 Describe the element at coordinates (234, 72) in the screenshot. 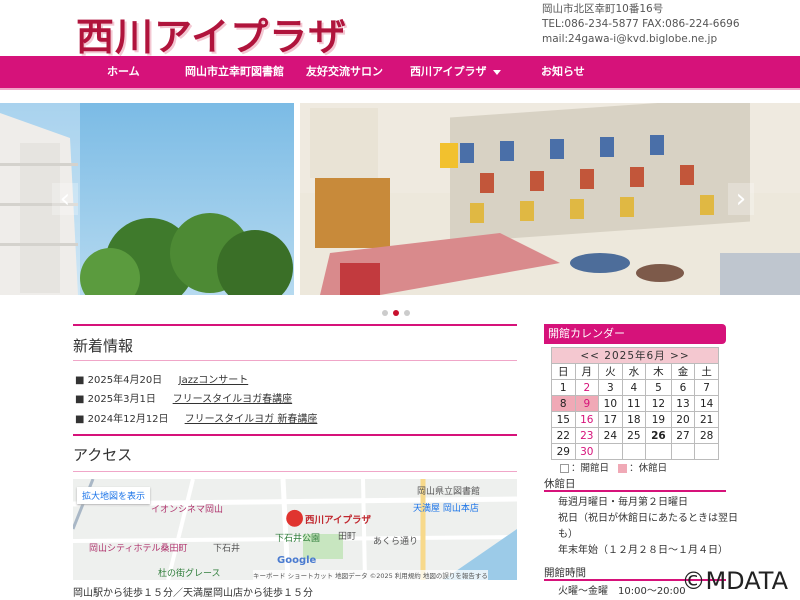

I see `nav-item-library: 岡山市立幸町図書館` at that location.